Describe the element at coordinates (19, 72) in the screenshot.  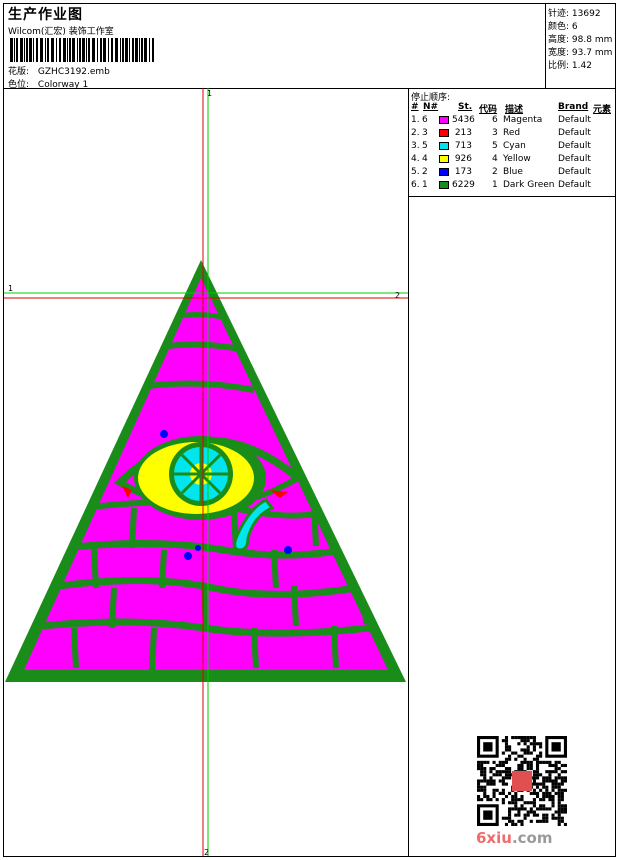
I see `design-label: 花版:` at that location.